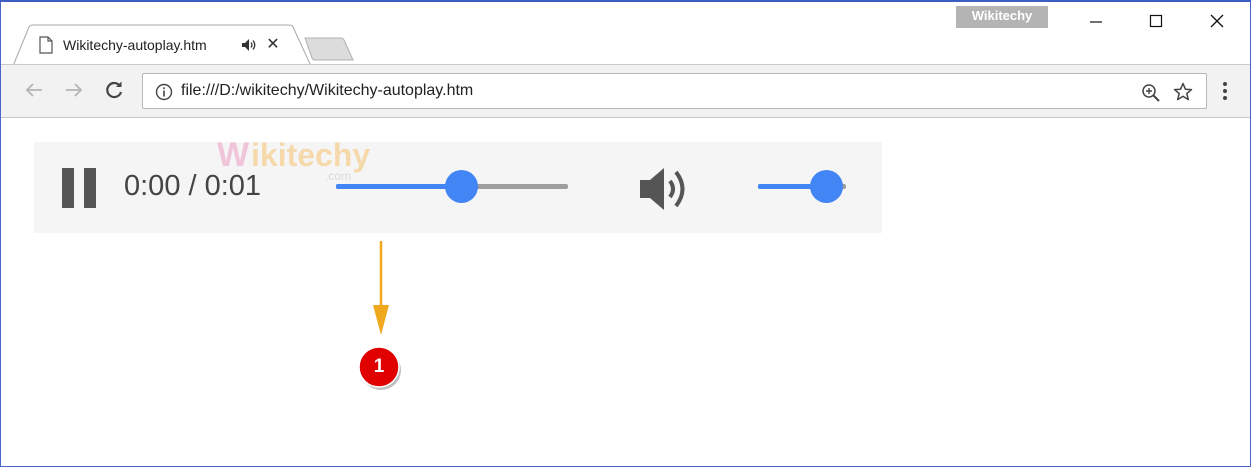  I want to click on minimize-button, so click(1096, 21).